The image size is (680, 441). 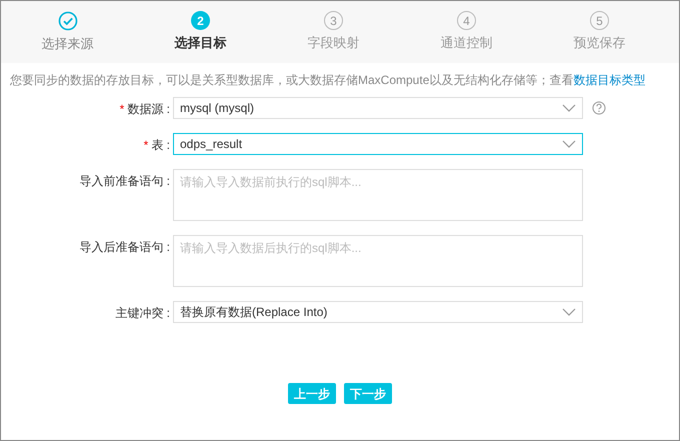 I want to click on field-label: 主键冲突 :, so click(x=142, y=313).